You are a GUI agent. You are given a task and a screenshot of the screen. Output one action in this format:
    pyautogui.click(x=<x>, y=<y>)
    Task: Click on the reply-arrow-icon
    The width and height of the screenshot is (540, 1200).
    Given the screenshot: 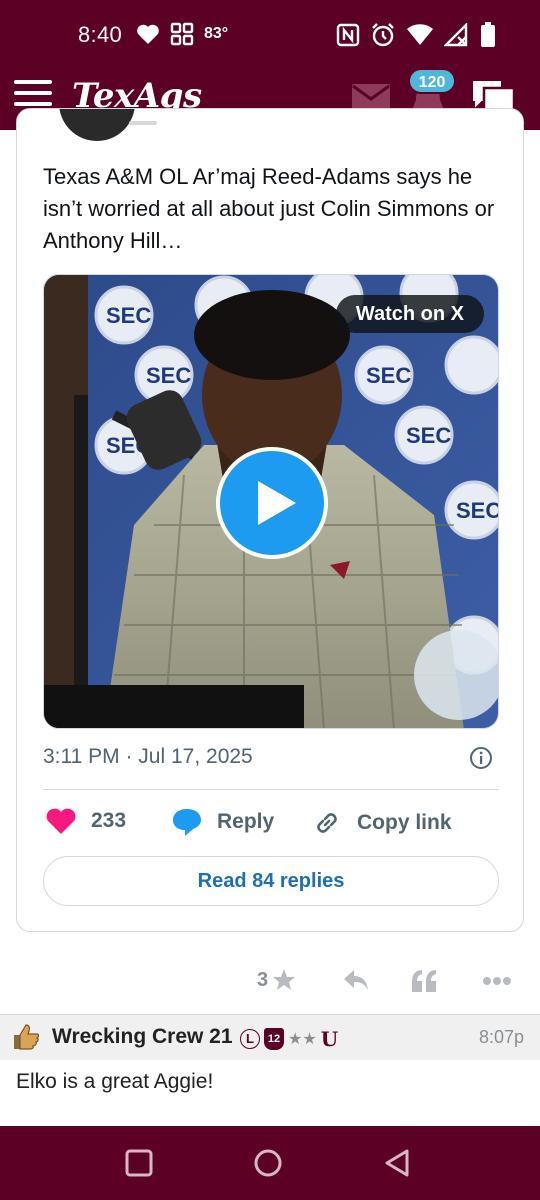 What is the action you would take?
    pyautogui.click(x=356, y=980)
    